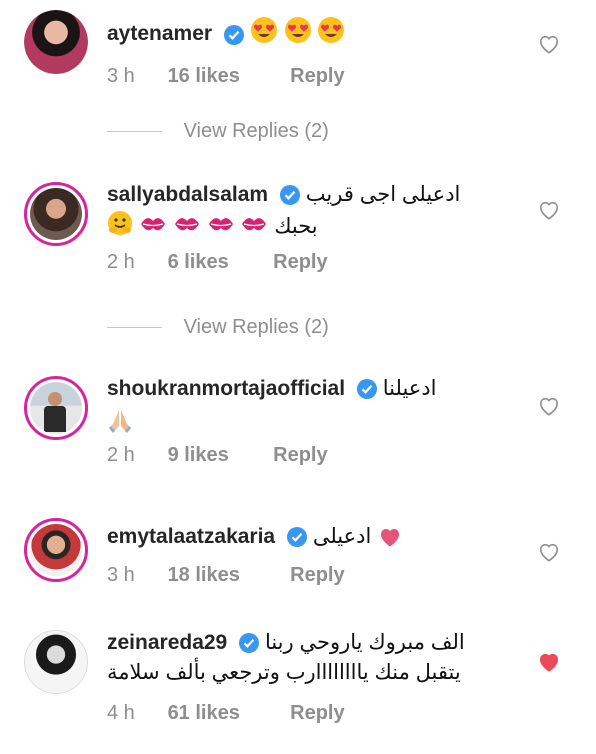  I want to click on likes-count: 61 likes, so click(226, 713).